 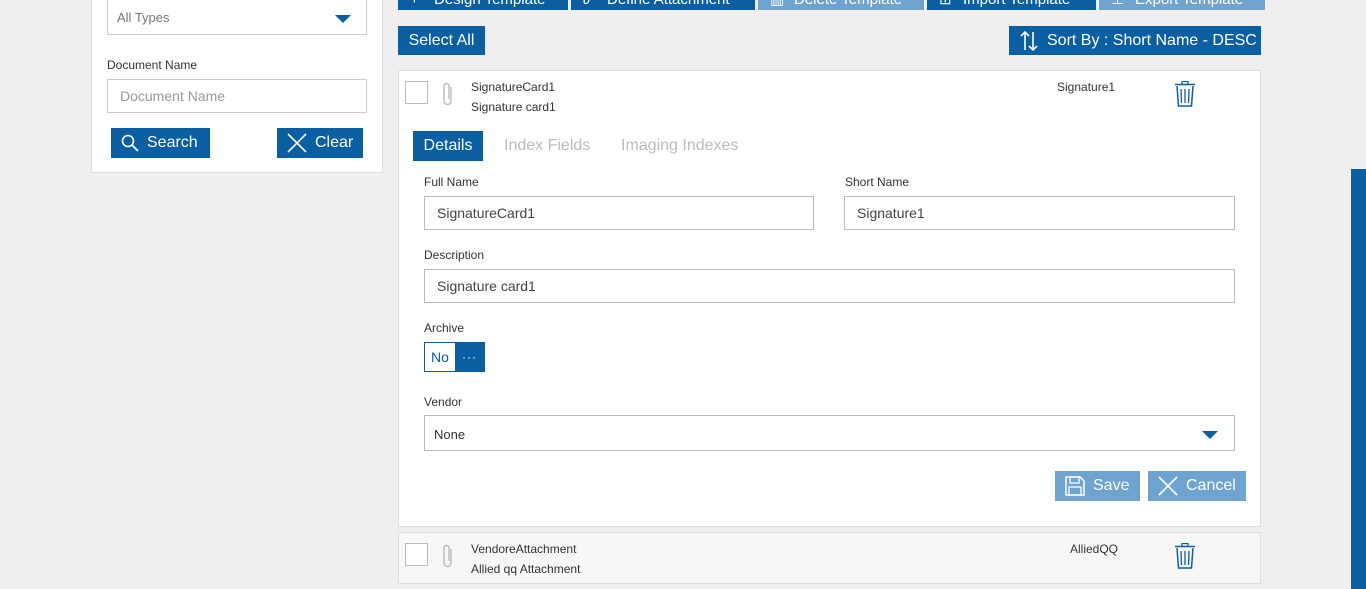 I want to click on tab-imaging-indexes: Imaging Indexes, so click(x=679, y=146).